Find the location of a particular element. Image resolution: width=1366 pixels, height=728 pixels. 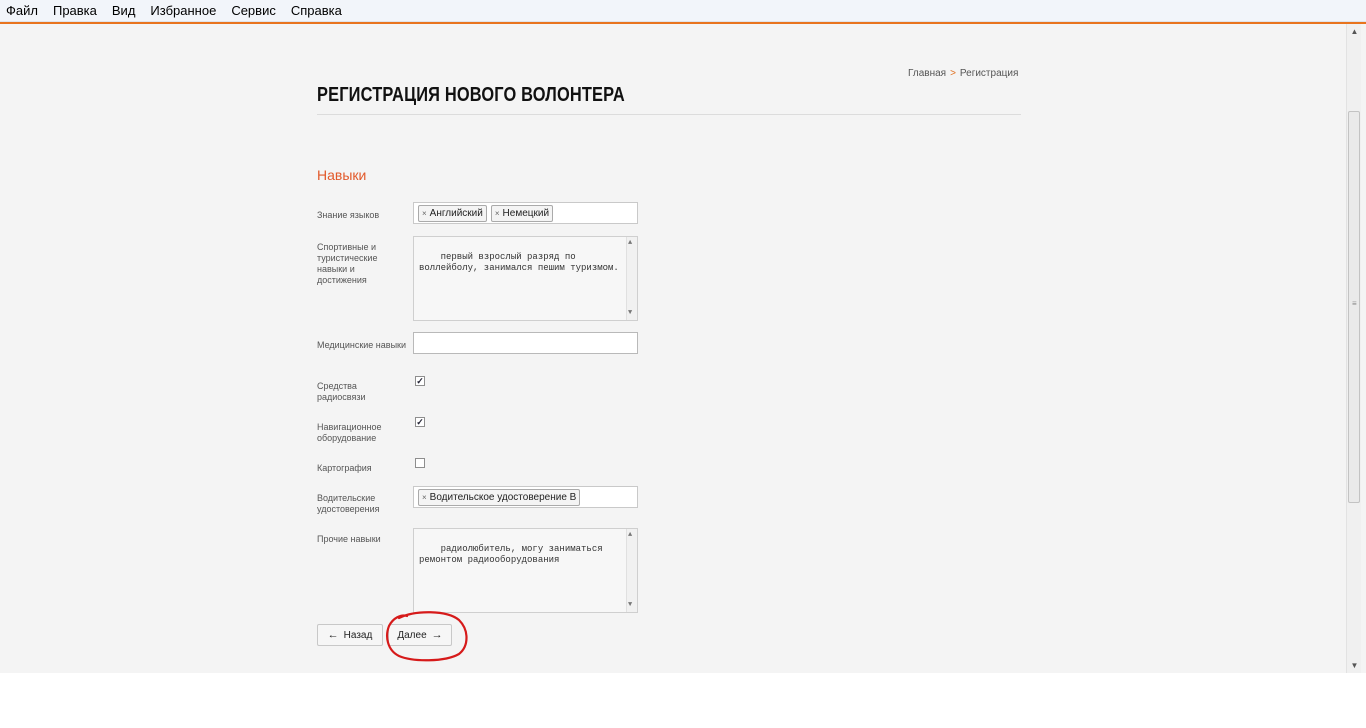

page-scrollbar: ▲ ≡ ▼ is located at coordinates (1353, 348).